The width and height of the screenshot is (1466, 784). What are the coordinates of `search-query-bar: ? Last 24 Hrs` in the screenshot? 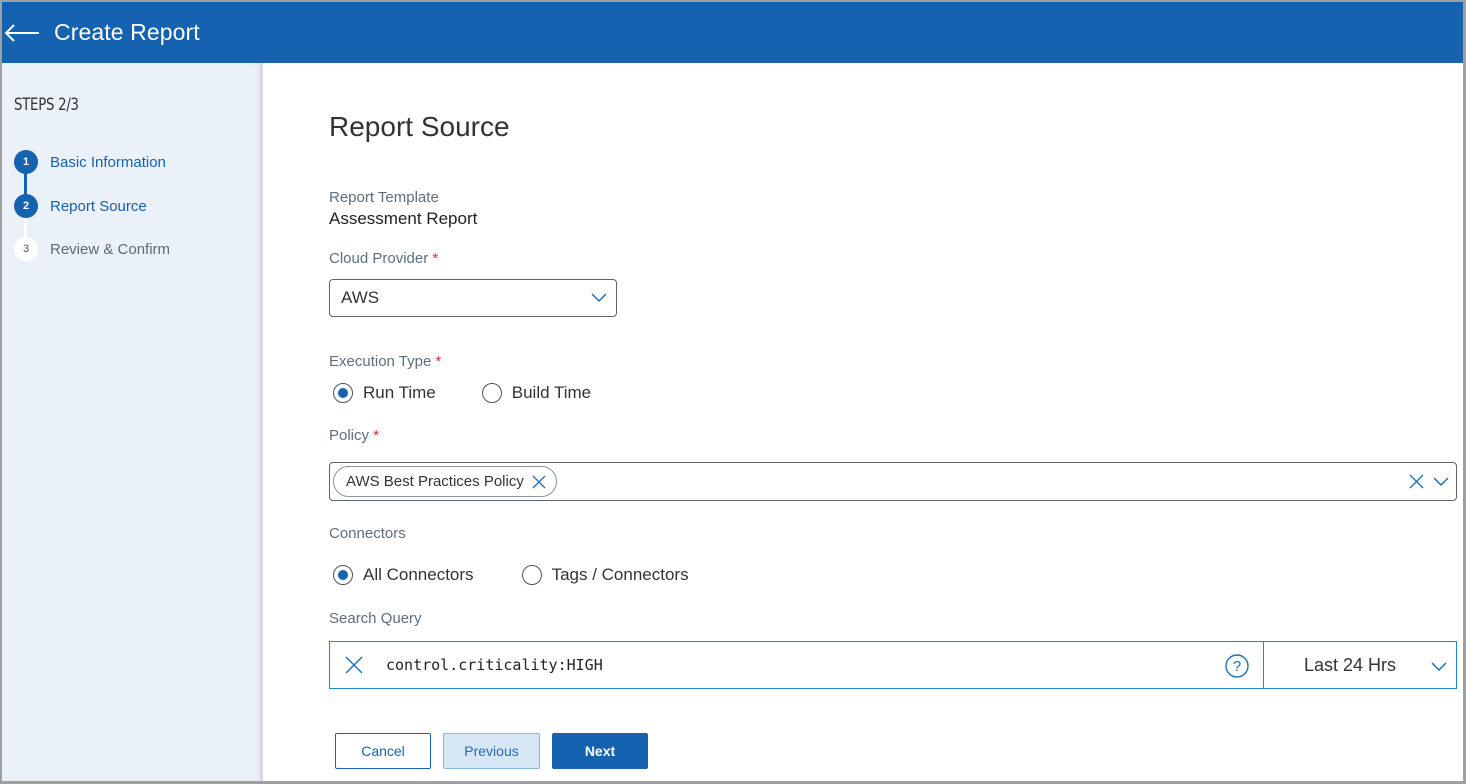 It's located at (893, 665).